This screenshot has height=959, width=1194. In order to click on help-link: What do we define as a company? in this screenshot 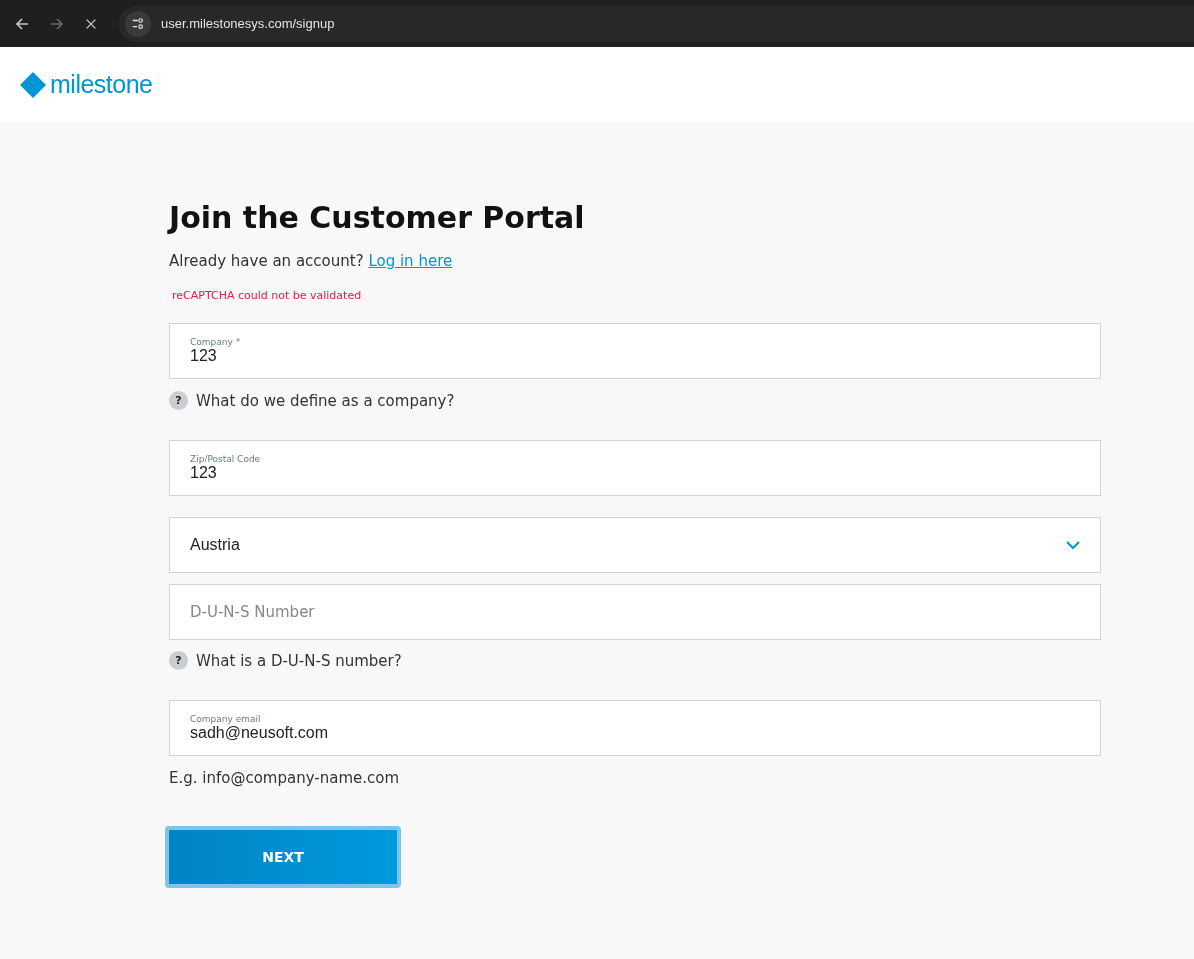, I will do `click(325, 400)`.